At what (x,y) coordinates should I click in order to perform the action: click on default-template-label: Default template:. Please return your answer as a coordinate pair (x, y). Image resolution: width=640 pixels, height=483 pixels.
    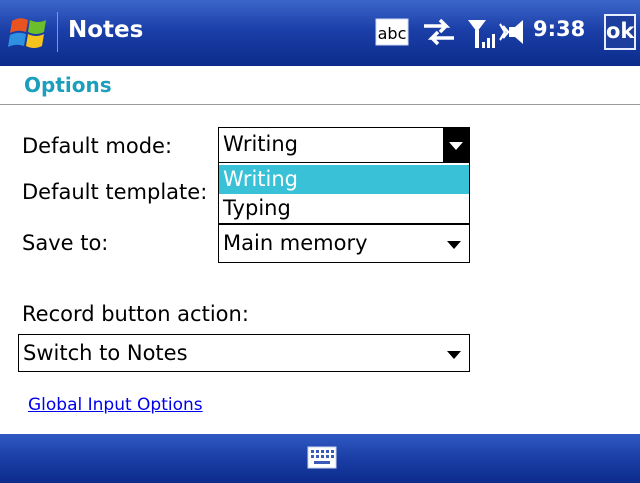
    Looking at the image, I should click on (115, 192).